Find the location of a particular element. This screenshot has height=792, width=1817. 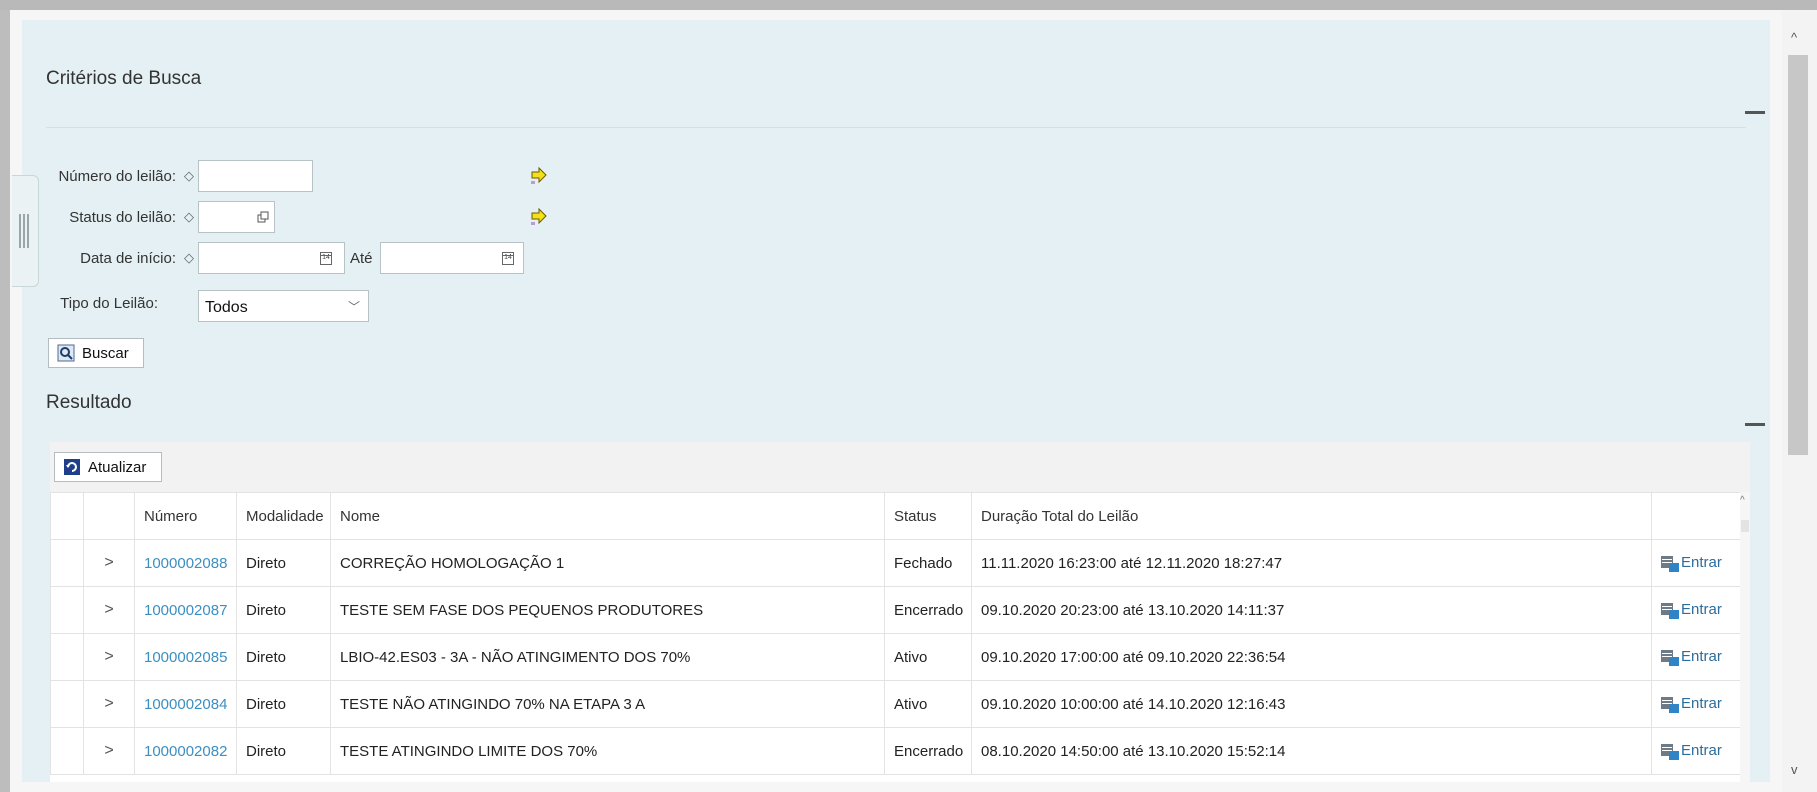

criteria-collapse-button is located at coordinates (1755, 112).